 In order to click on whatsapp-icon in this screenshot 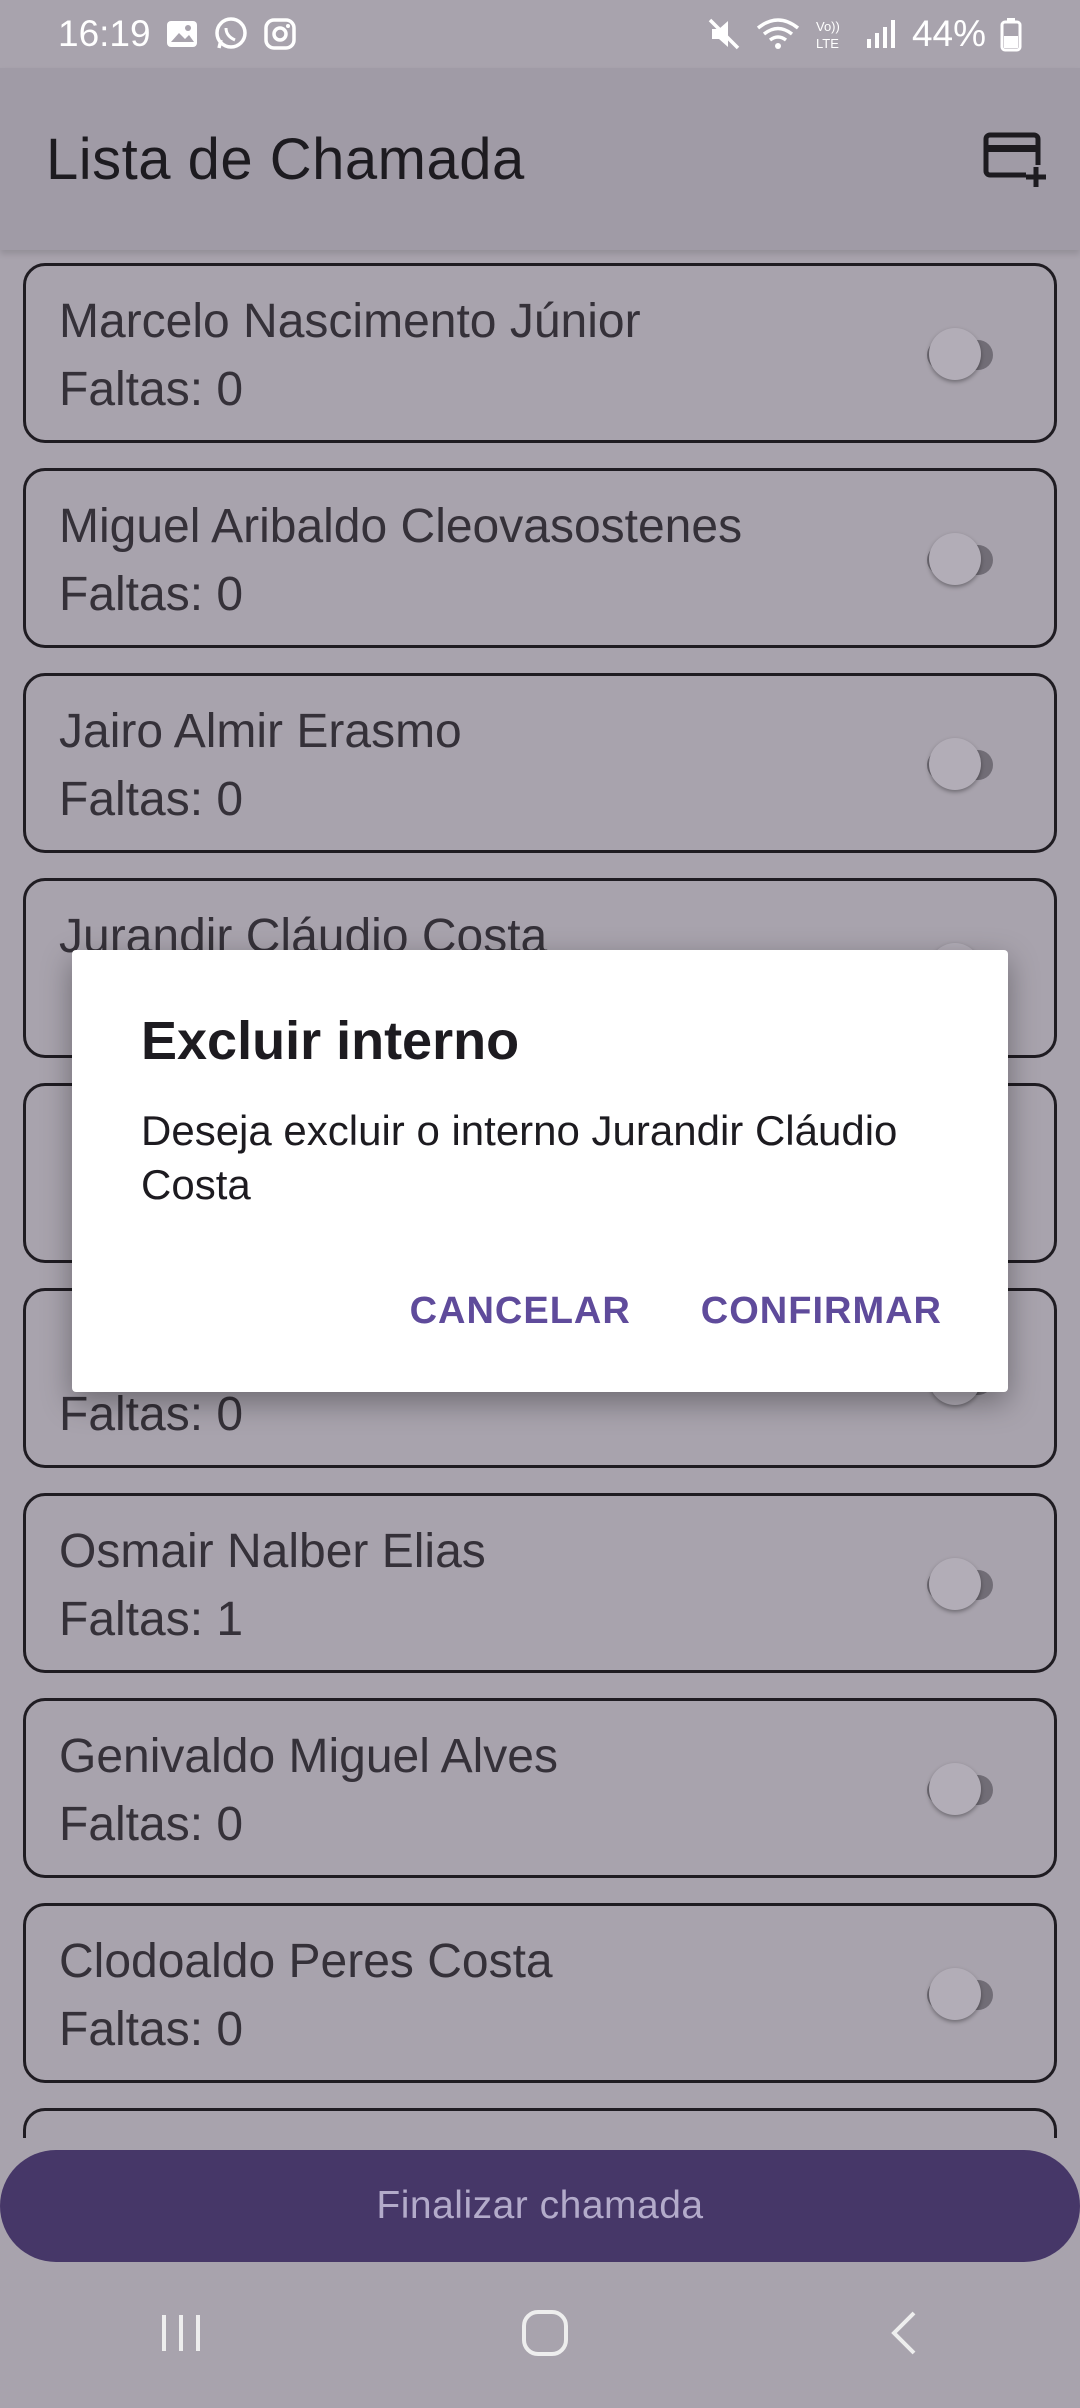, I will do `click(231, 34)`.